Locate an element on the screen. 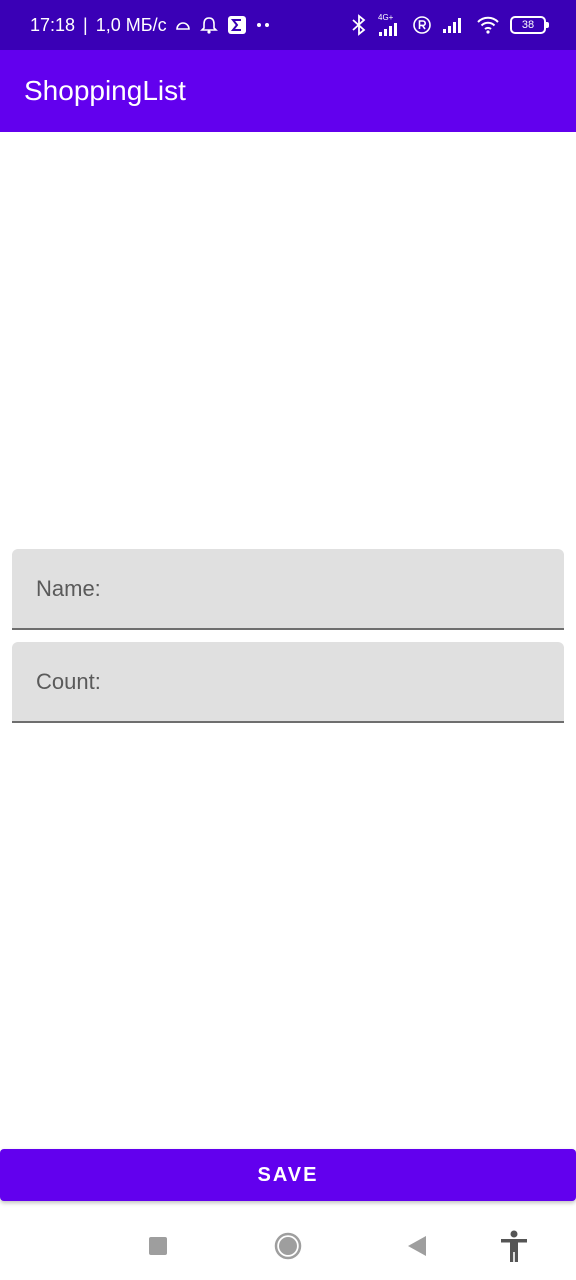  status-speed: 1,0 МБ/с is located at coordinates (131, 24).